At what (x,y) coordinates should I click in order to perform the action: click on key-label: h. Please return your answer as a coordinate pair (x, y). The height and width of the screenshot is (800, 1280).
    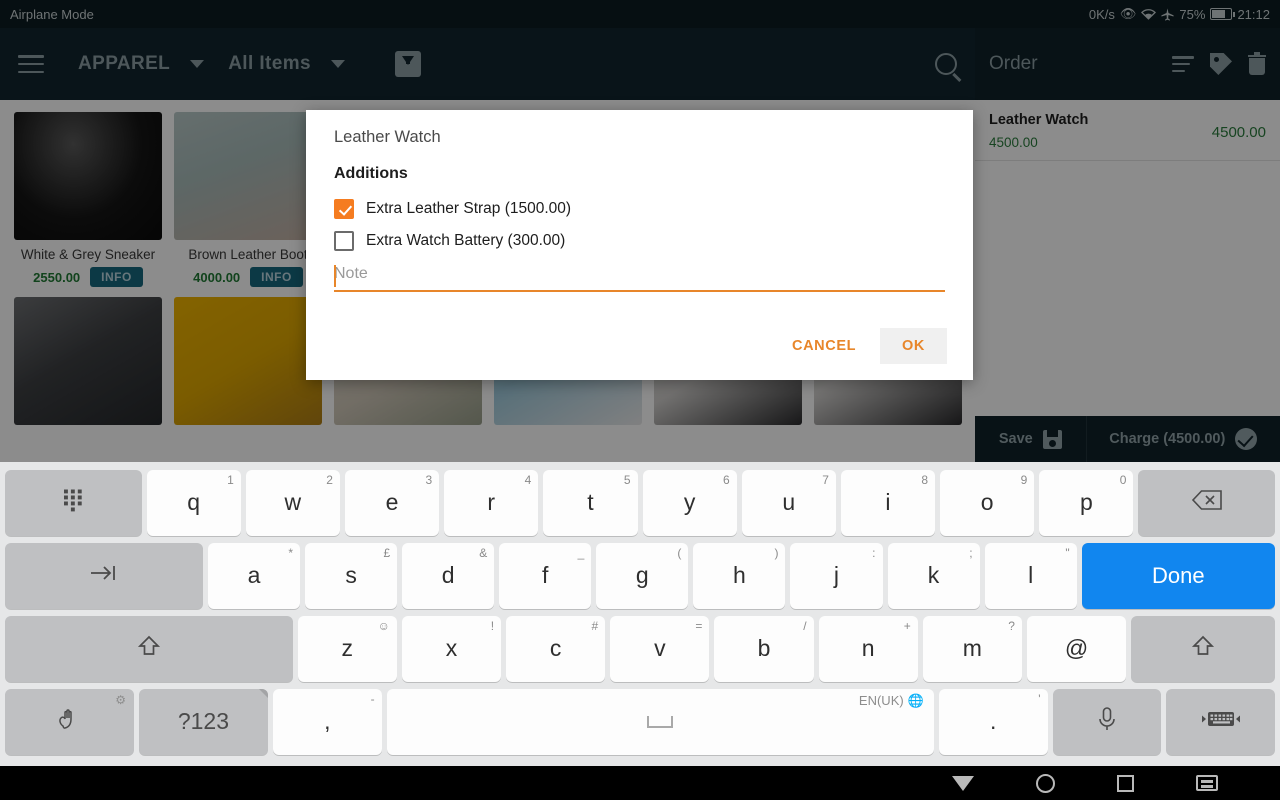
    Looking at the image, I should click on (739, 575).